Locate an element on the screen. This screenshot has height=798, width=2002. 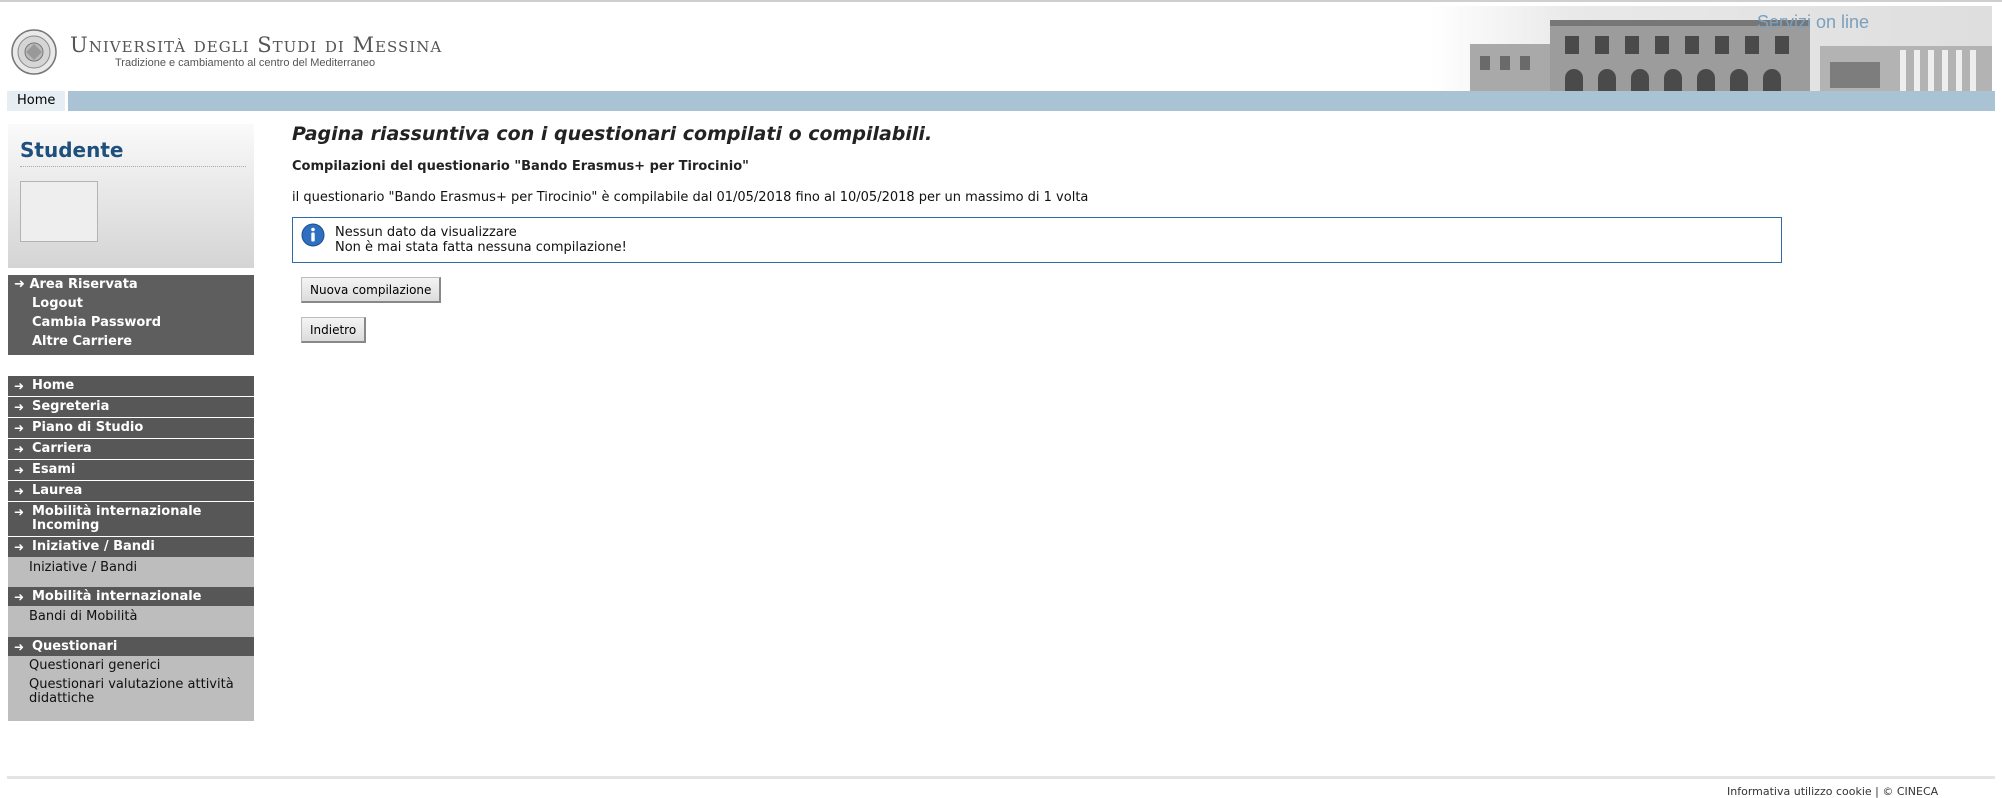
menu-item-iniziative-bandi: ➜ Iniziative / Bandi is located at coordinates (131, 547).